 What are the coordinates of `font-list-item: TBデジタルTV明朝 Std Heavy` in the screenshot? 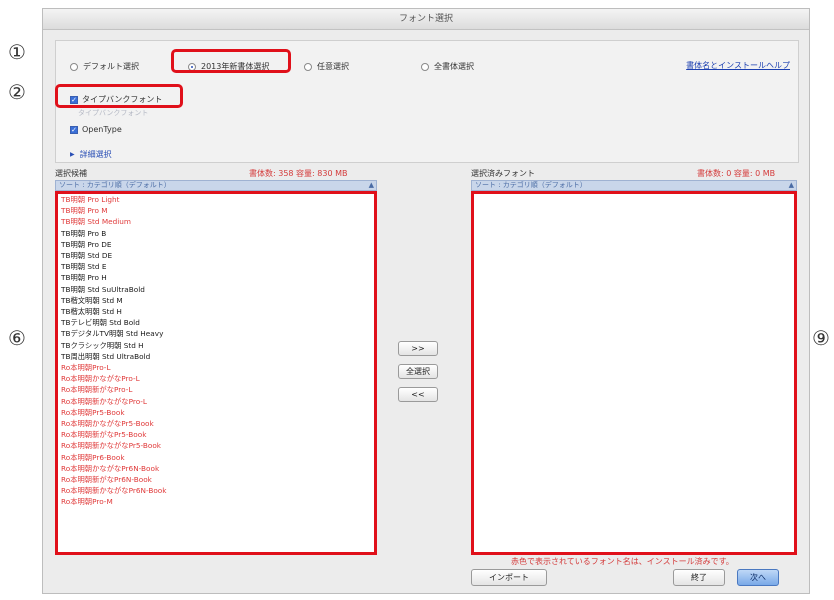 It's located at (216, 333).